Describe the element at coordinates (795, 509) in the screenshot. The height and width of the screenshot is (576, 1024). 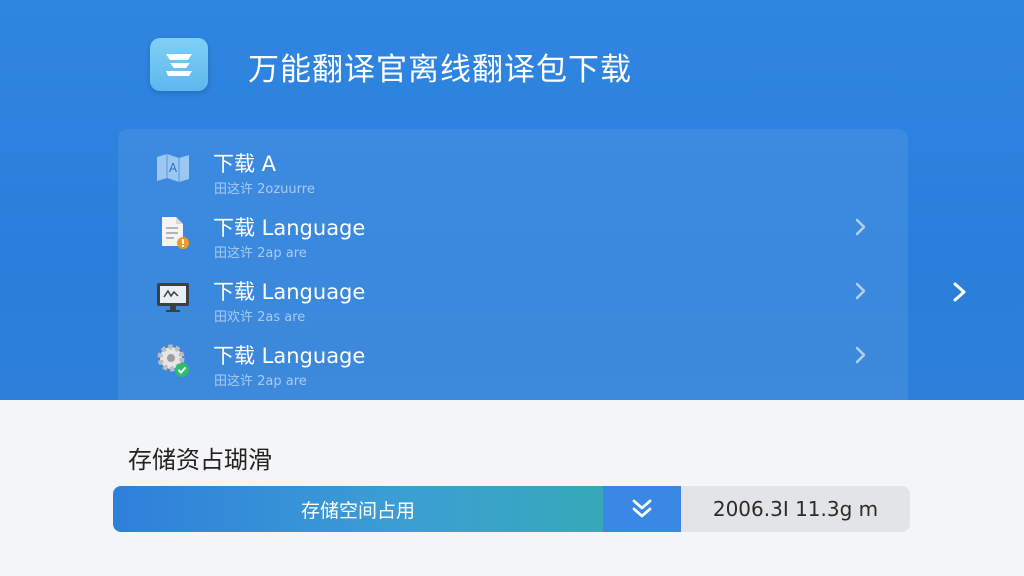
I see `storage-value: 2006.3I 11.3g m` at that location.